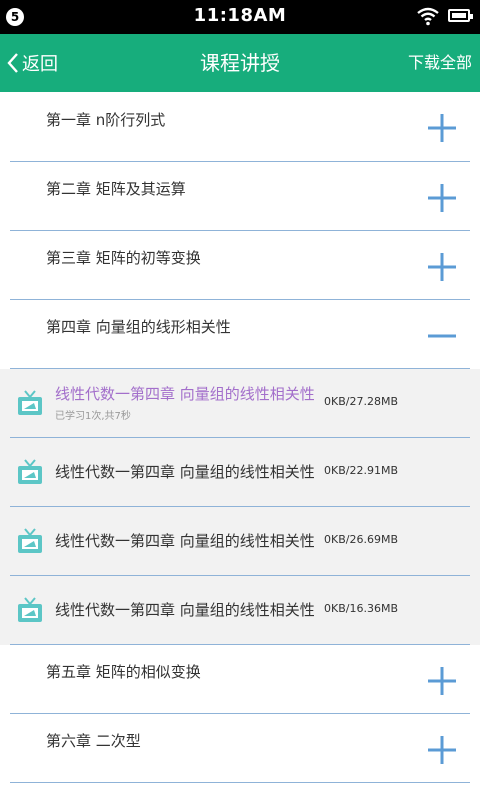 The height and width of the screenshot is (800, 480). I want to click on lesson-size: 0KB/22.91MB, so click(361, 470).